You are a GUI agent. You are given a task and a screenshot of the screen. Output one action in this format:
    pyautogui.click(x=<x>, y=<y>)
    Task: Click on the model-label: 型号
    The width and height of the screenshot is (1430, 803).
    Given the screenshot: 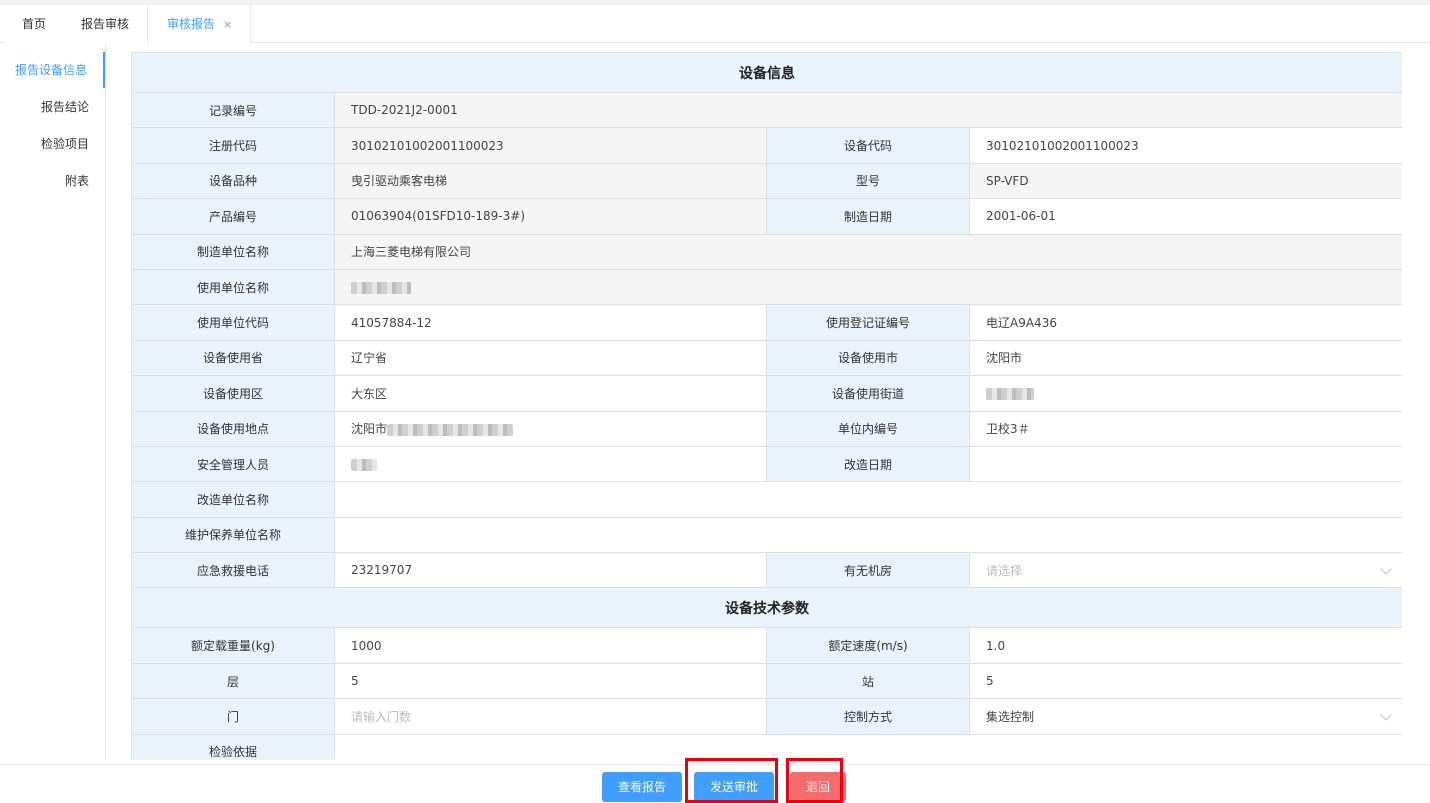 What is the action you would take?
    pyautogui.click(x=868, y=181)
    